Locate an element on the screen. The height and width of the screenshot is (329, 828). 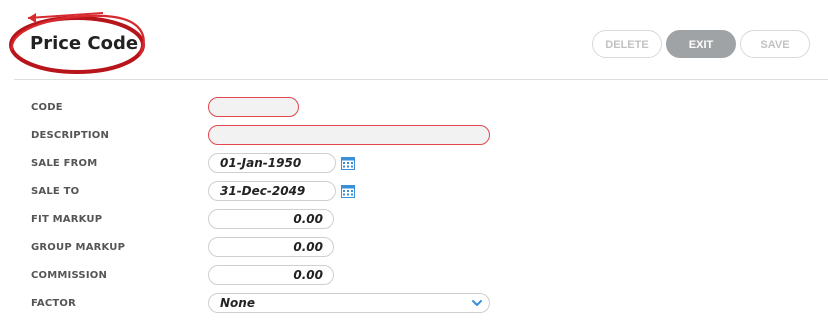
factor-value: None is located at coordinates (237, 303).